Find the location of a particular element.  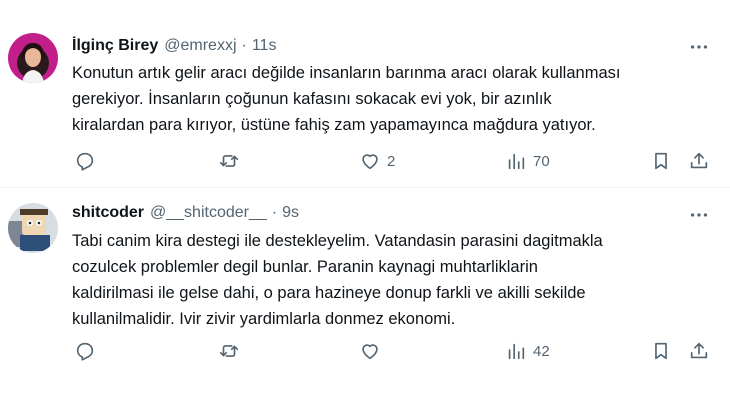

views-button: 70 is located at coordinates (527, 161).